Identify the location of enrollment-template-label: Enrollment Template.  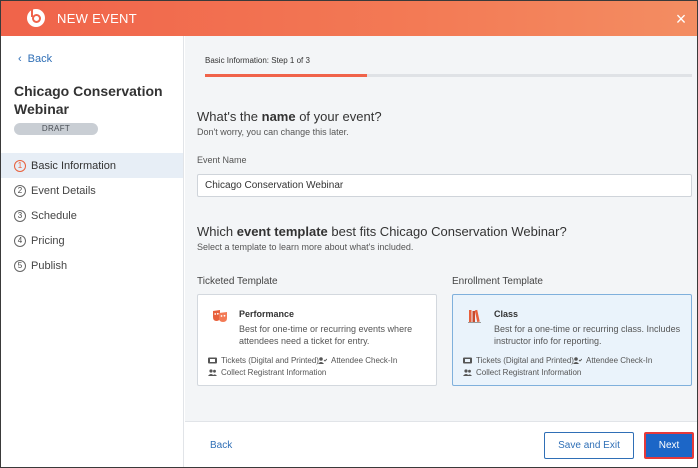
(497, 281).